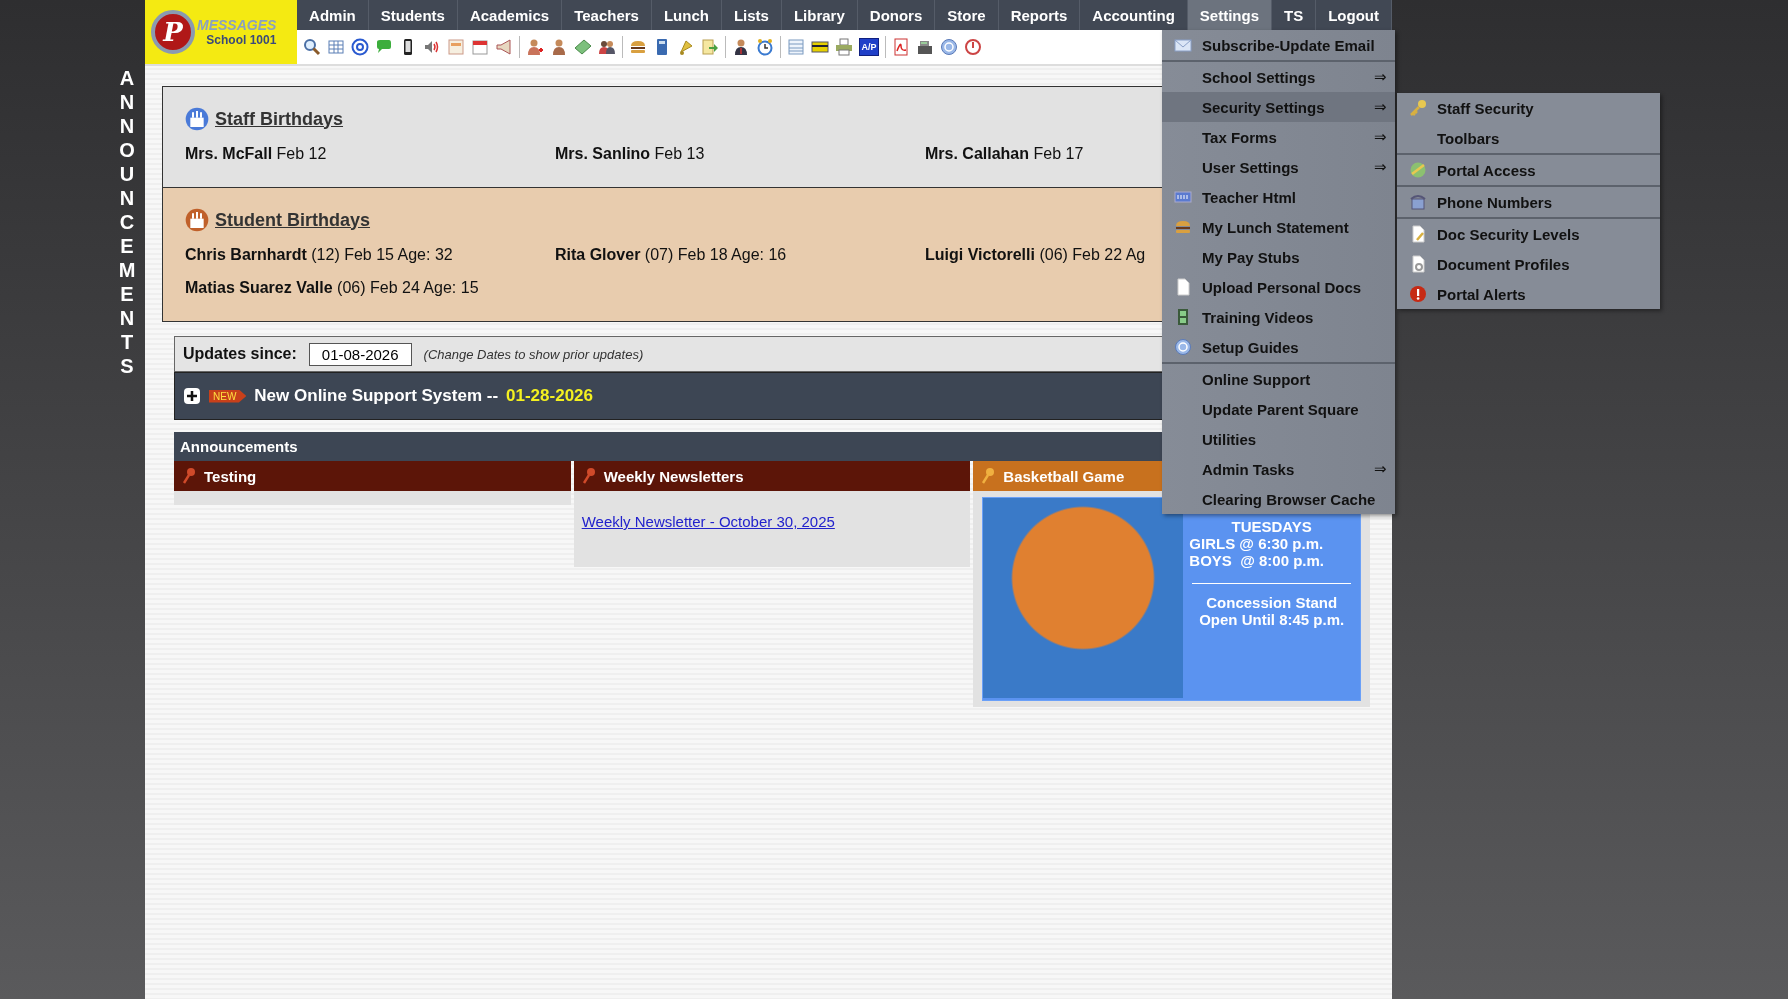 The width and height of the screenshot is (1788, 999). What do you see at coordinates (630, 154) in the screenshot?
I see `birthday-entry: Mrs. Sanlino Feb 13` at bounding box center [630, 154].